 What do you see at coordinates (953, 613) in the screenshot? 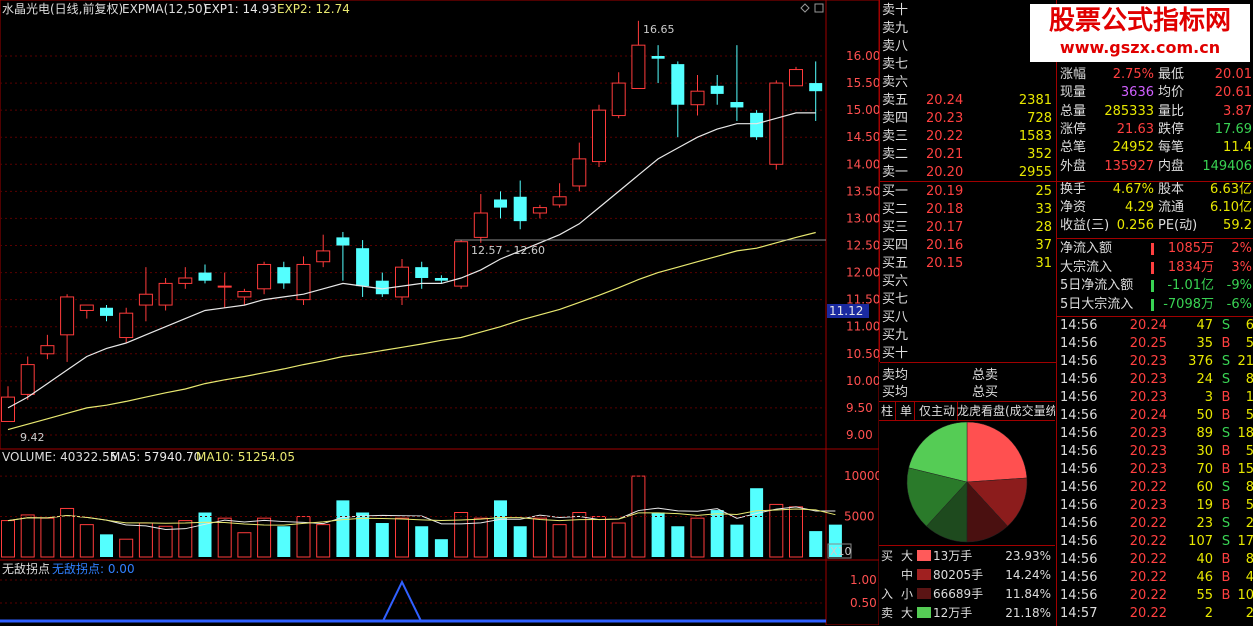
I see `flow-volume: 12万手` at bounding box center [953, 613].